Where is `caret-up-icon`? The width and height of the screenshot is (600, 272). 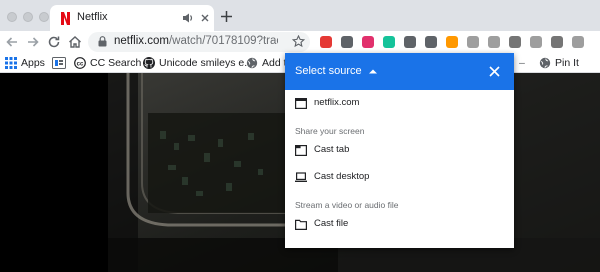 caret-up-icon is located at coordinates (373, 71).